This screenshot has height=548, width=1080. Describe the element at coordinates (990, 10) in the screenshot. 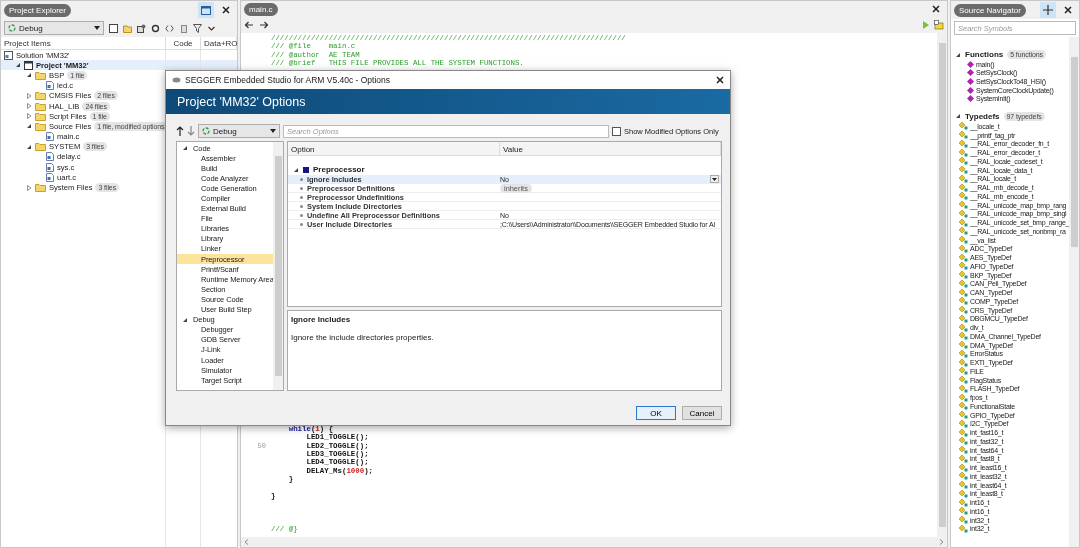

I see `panel-title: Source Navigator` at that location.